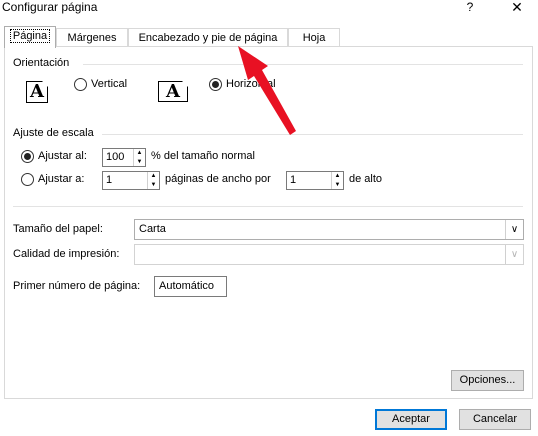 This screenshot has height=436, width=538. Describe the element at coordinates (303, 64) in the screenshot. I see `orientation-divider` at that location.